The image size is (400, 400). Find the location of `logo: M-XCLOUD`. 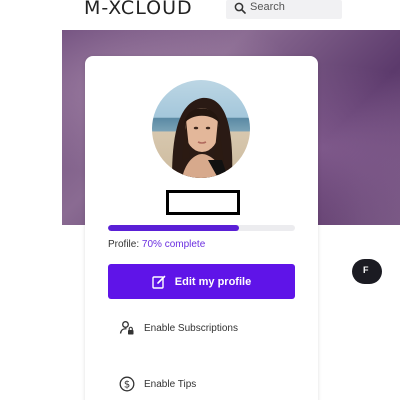

logo: M-XCLOUD is located at coordinates (138, 9).